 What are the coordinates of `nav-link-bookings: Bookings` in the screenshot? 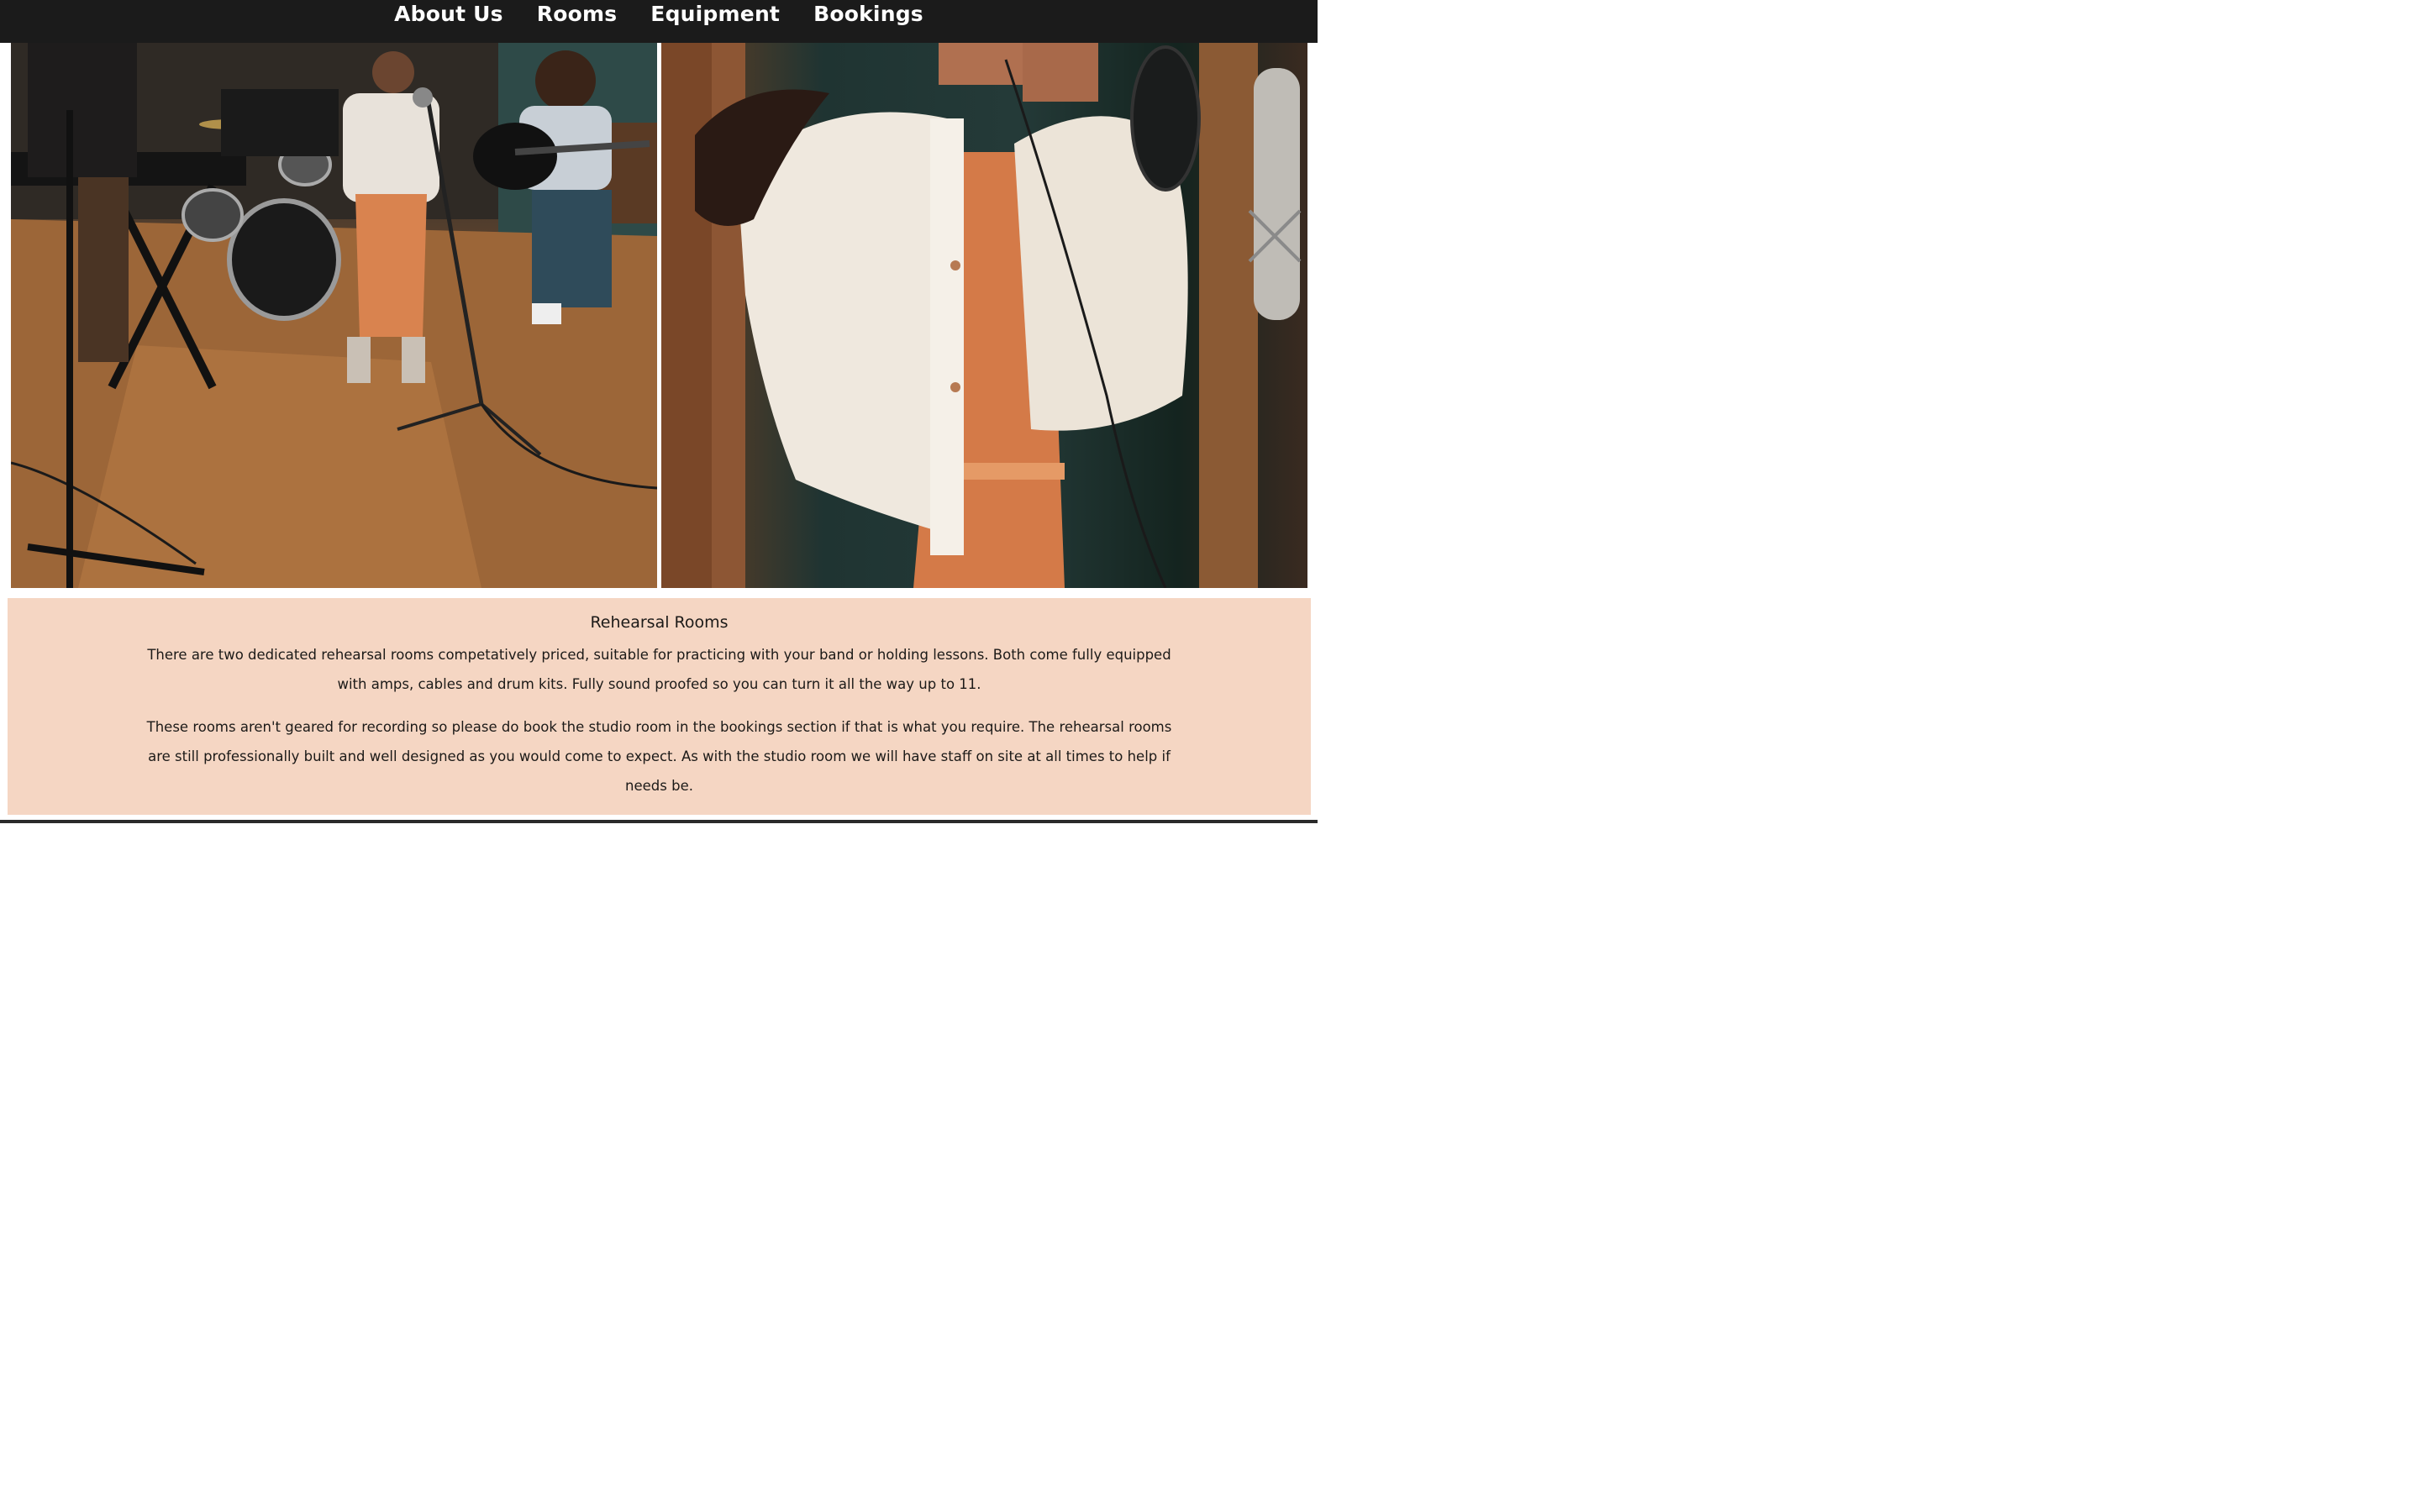 It's located at (868, 14).